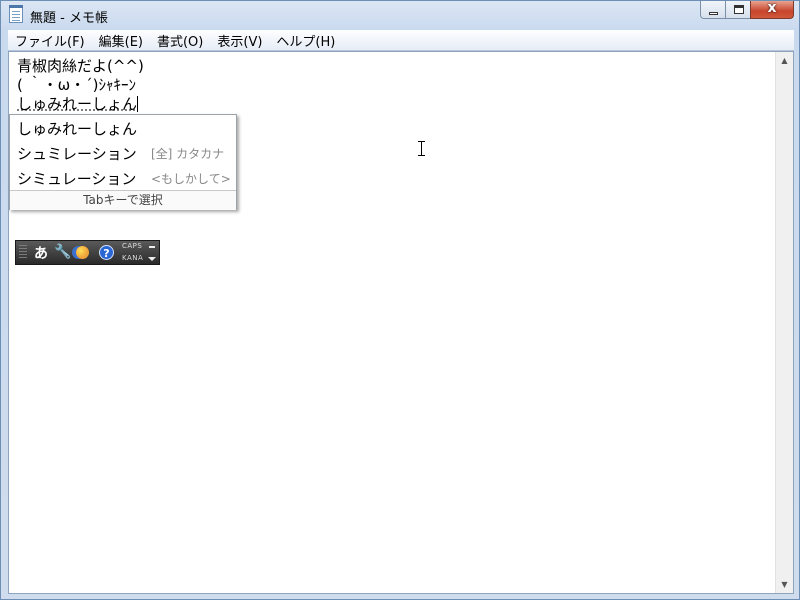  What do you see at coordinates (16, 14) in the screenshot?
I see `notepad-icon` at bounding box center [16, 14].